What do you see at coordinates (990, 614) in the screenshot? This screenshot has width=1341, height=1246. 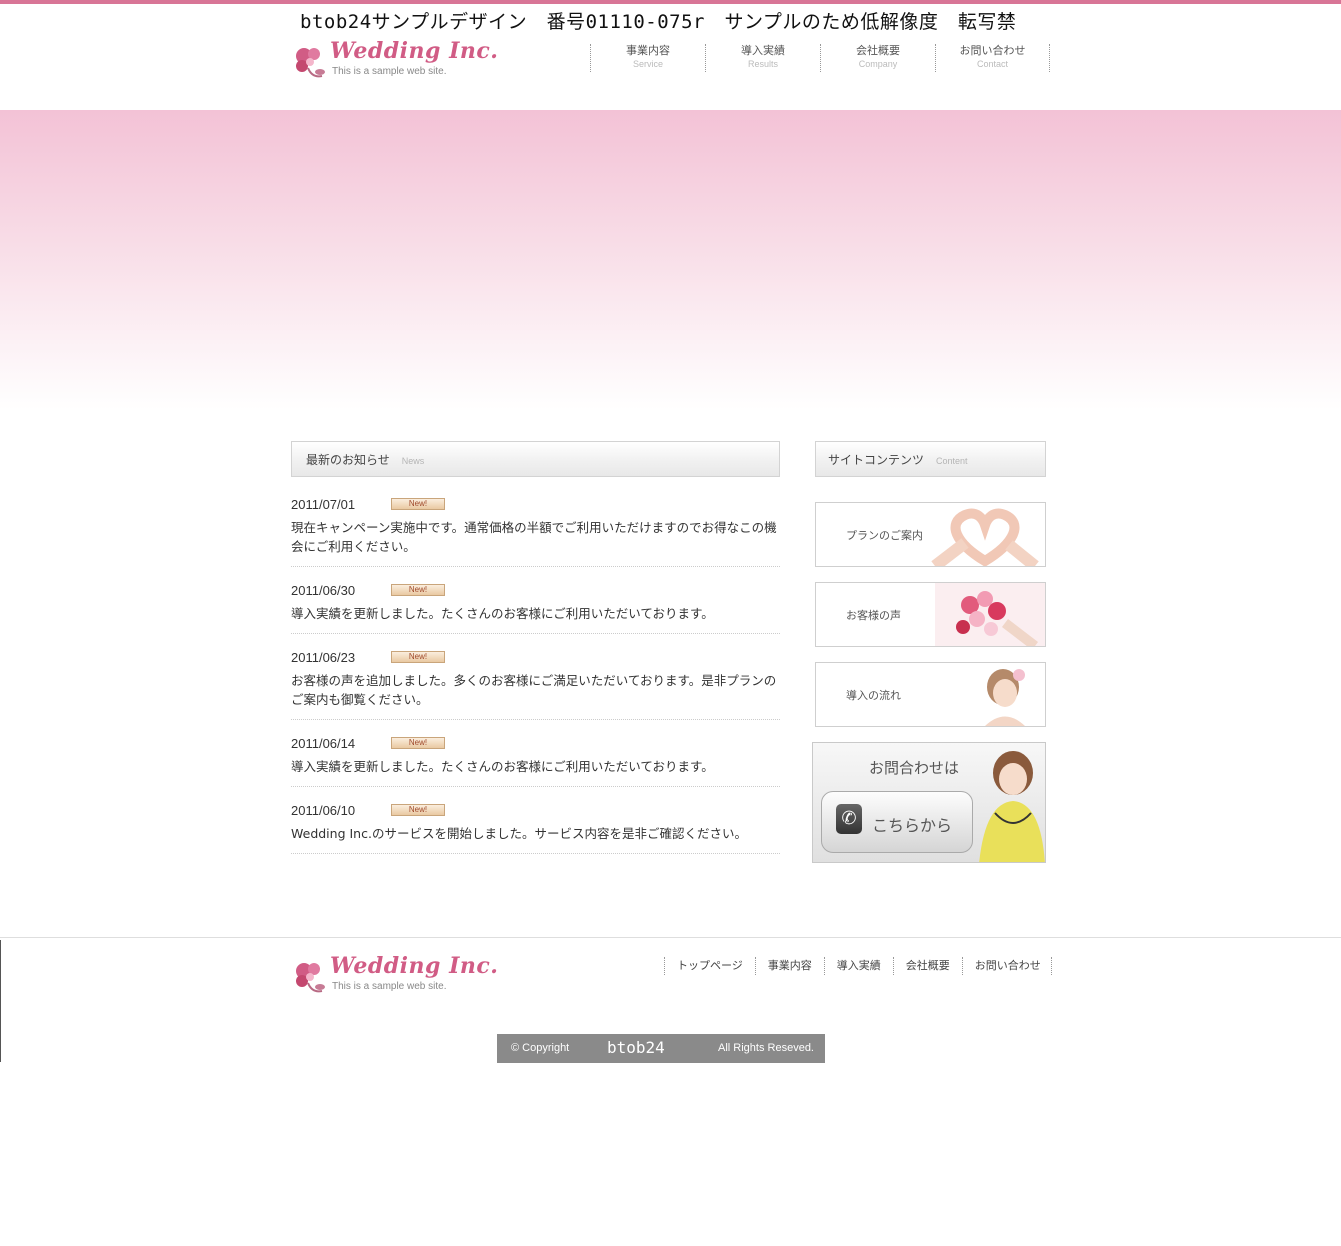 I see `bouquet-photo-icon` at bounding box center [990, 614].